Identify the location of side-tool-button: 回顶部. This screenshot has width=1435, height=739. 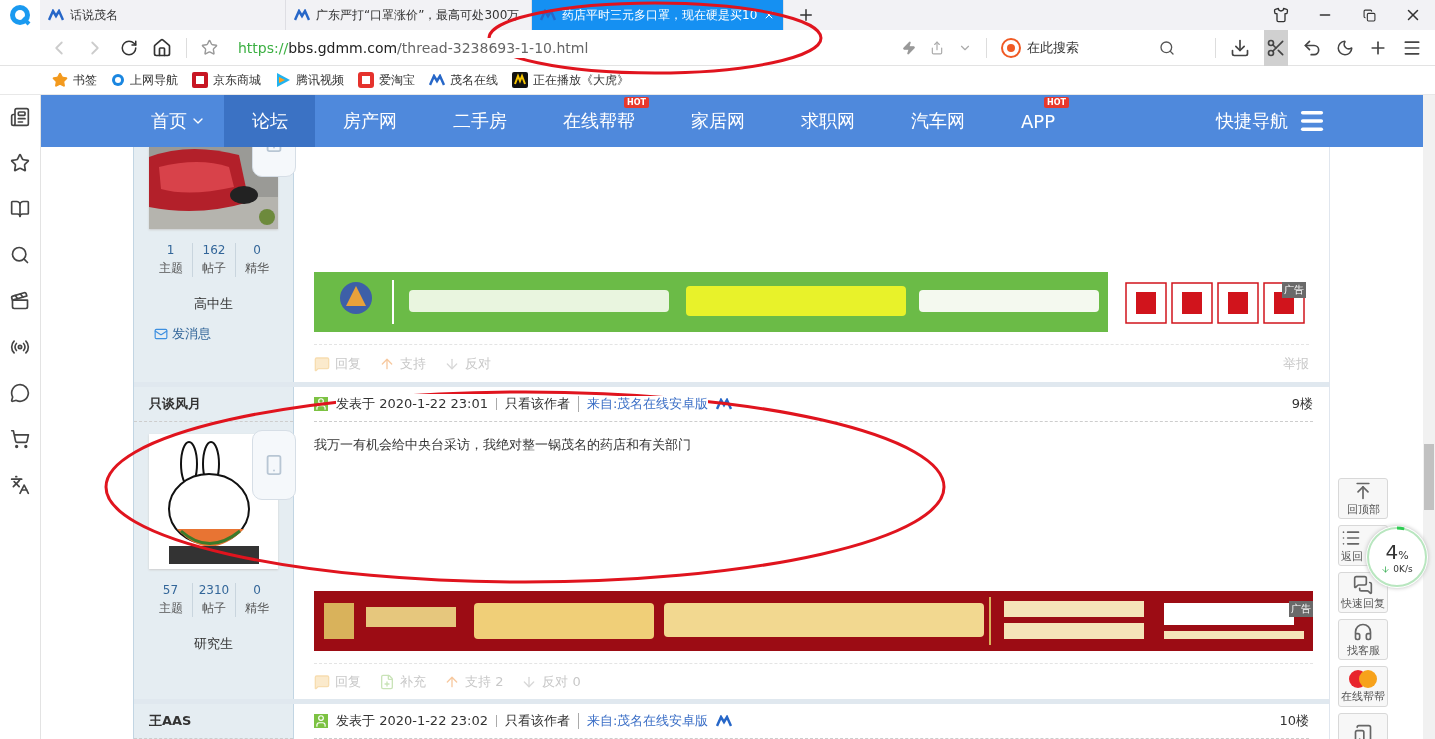
(1363, 498).